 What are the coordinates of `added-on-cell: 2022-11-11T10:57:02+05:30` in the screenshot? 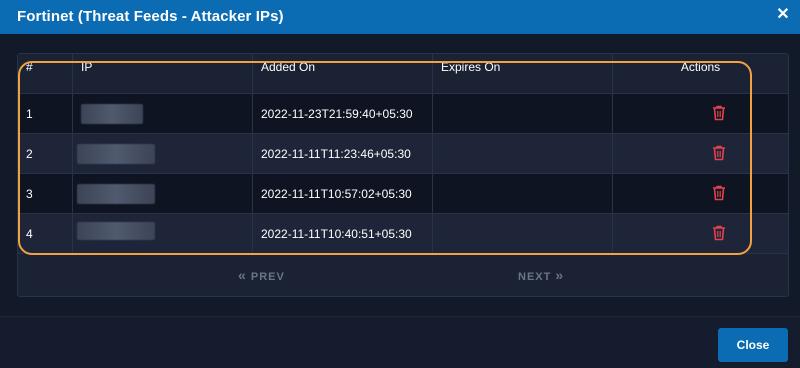 It's located at (342, 194).